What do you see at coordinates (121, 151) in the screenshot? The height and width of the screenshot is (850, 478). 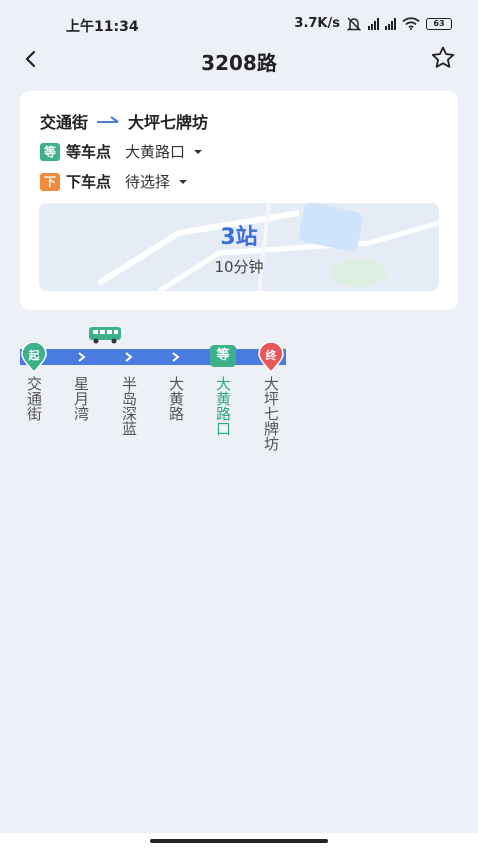 I see `boarding-stop-row: 等 等车点 大黄路口` at bounding box center [121, 151].